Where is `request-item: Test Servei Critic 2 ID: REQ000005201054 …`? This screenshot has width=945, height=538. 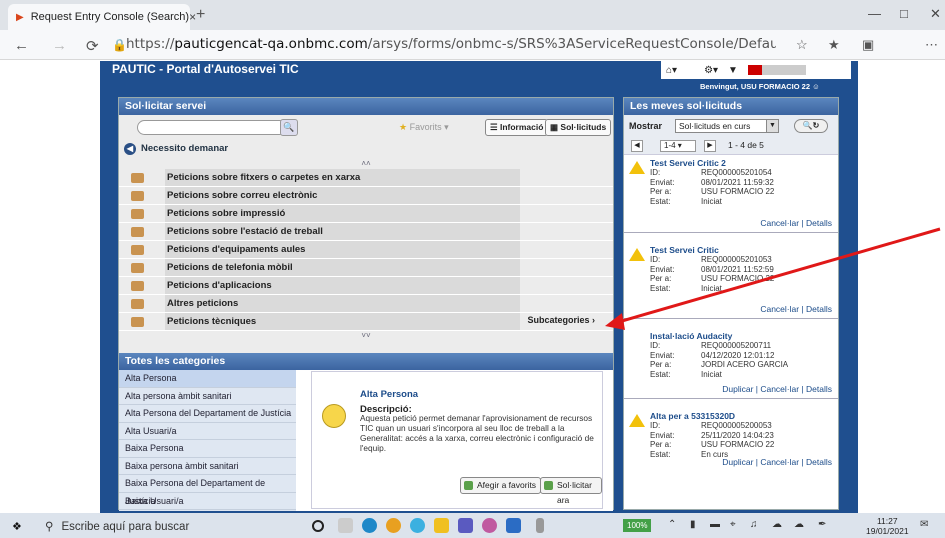
request-item: Test Servei Critic 2 ID: REQ000005201054 … is located at coordinates (731, 194).